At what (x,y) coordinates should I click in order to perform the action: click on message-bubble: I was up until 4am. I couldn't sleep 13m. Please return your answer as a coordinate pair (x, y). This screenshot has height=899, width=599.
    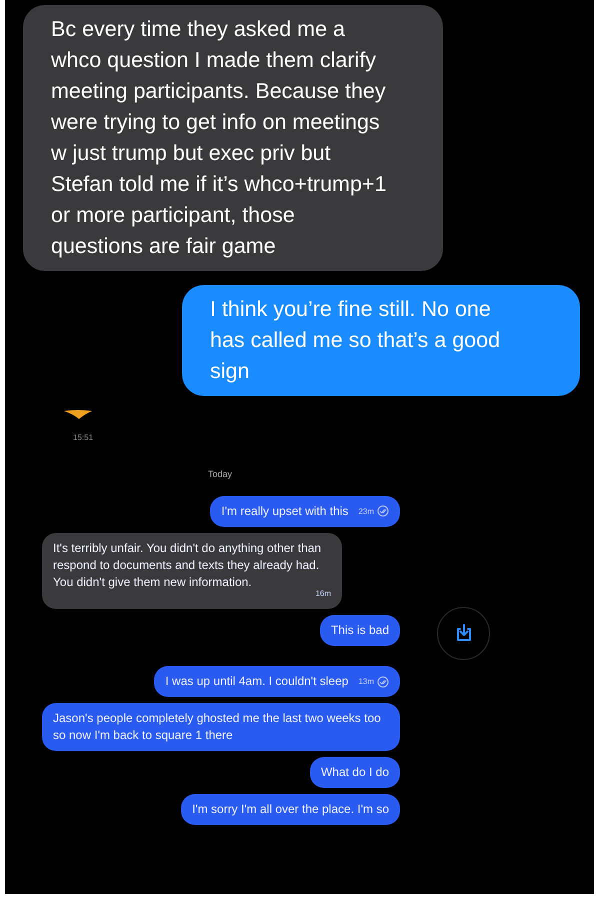
    Looking at the image, I should click on (277, 682).